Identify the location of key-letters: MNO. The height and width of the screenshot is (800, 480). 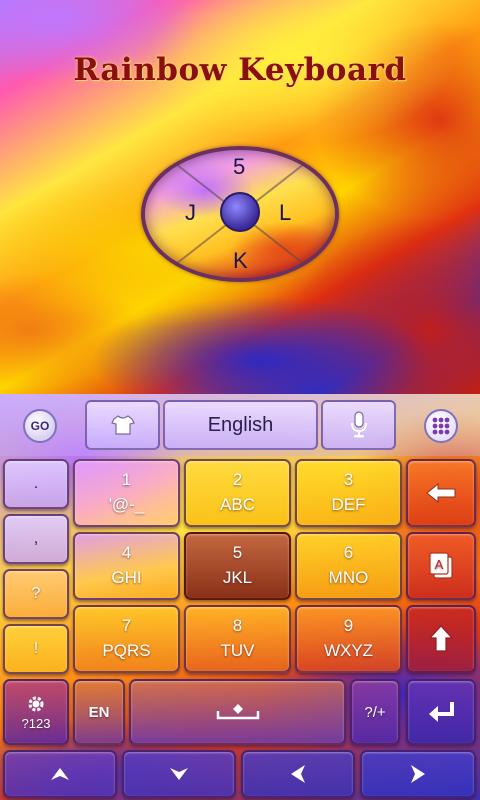
(348, 577).